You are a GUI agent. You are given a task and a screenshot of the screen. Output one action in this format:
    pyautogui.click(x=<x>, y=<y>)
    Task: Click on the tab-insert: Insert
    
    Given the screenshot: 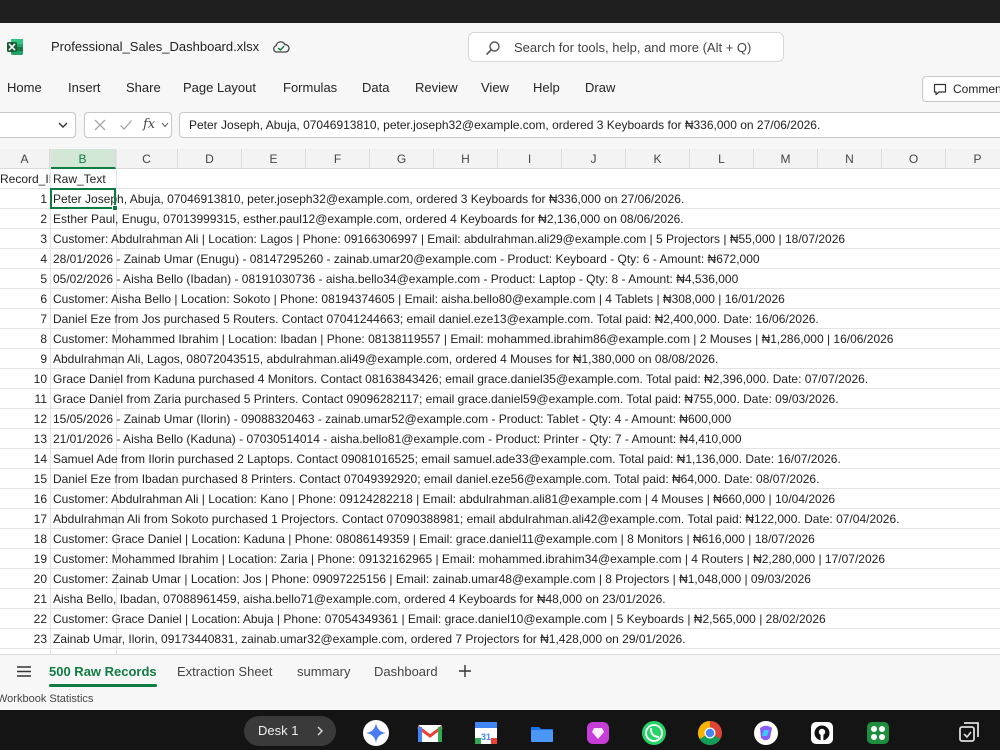 What is the action you would take?
    pyautogui.click(x=84, y=87)
    